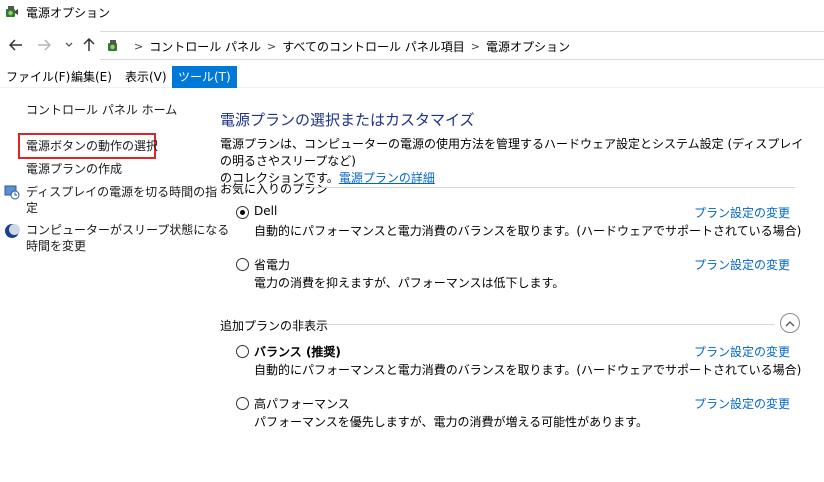 Image resolution: width=824 pixels, height=482 pixels. Describe the element at coordinates (56, 246) in the screenshot. I see `sleep-time-link-cont: 時間を変更` at that location.